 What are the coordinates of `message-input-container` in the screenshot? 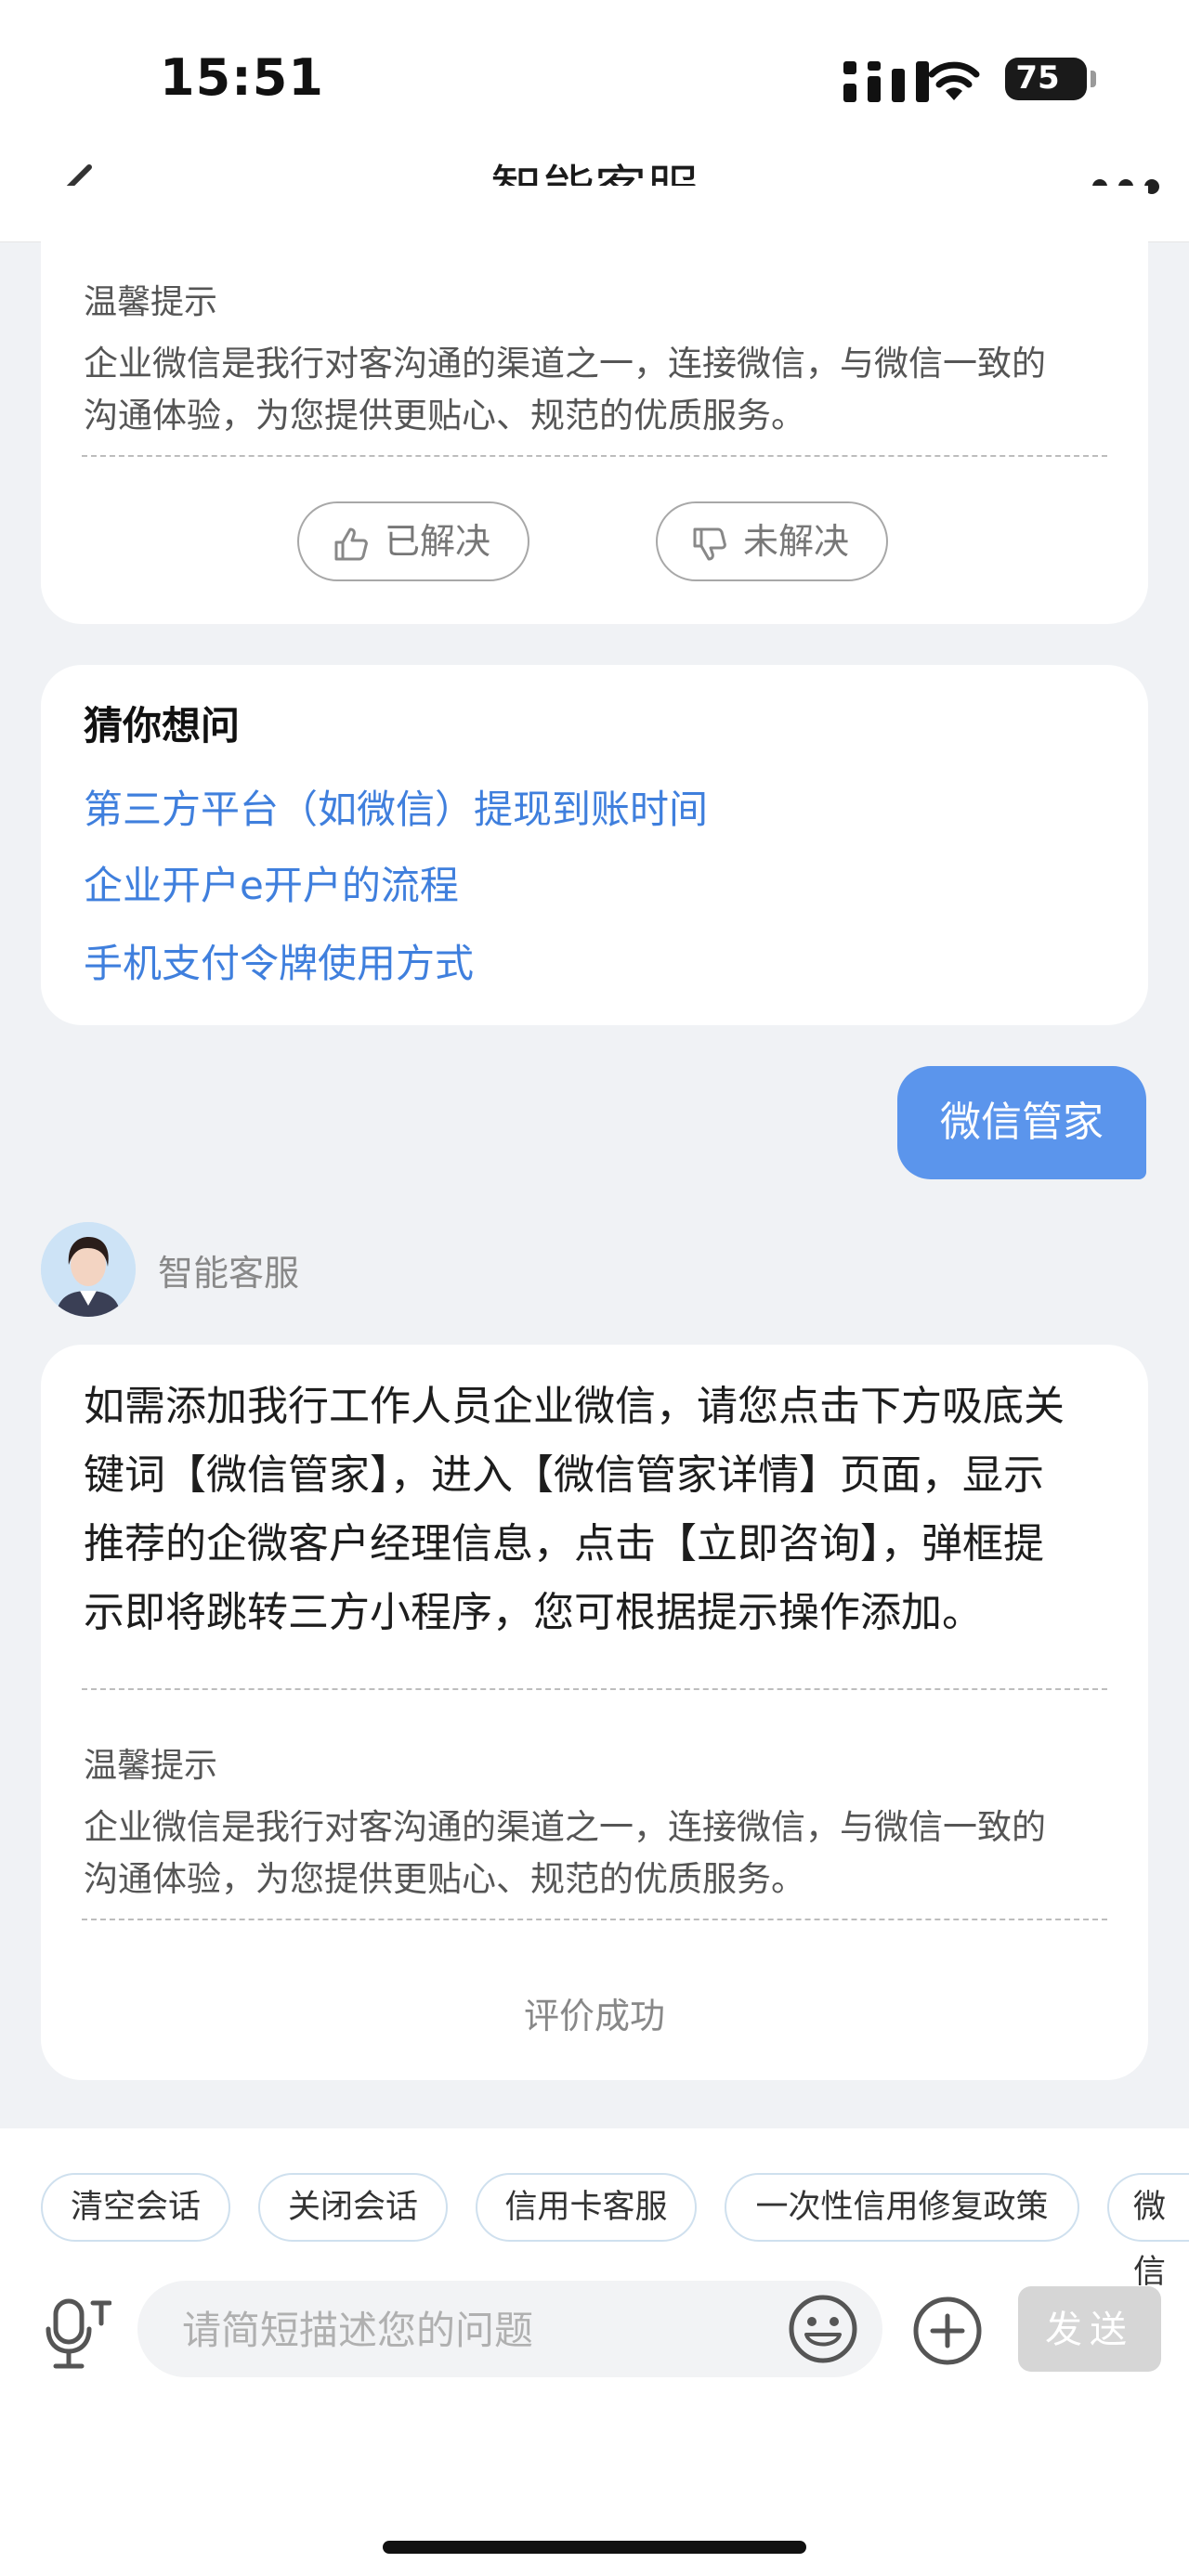 It's located at (509, 2329).